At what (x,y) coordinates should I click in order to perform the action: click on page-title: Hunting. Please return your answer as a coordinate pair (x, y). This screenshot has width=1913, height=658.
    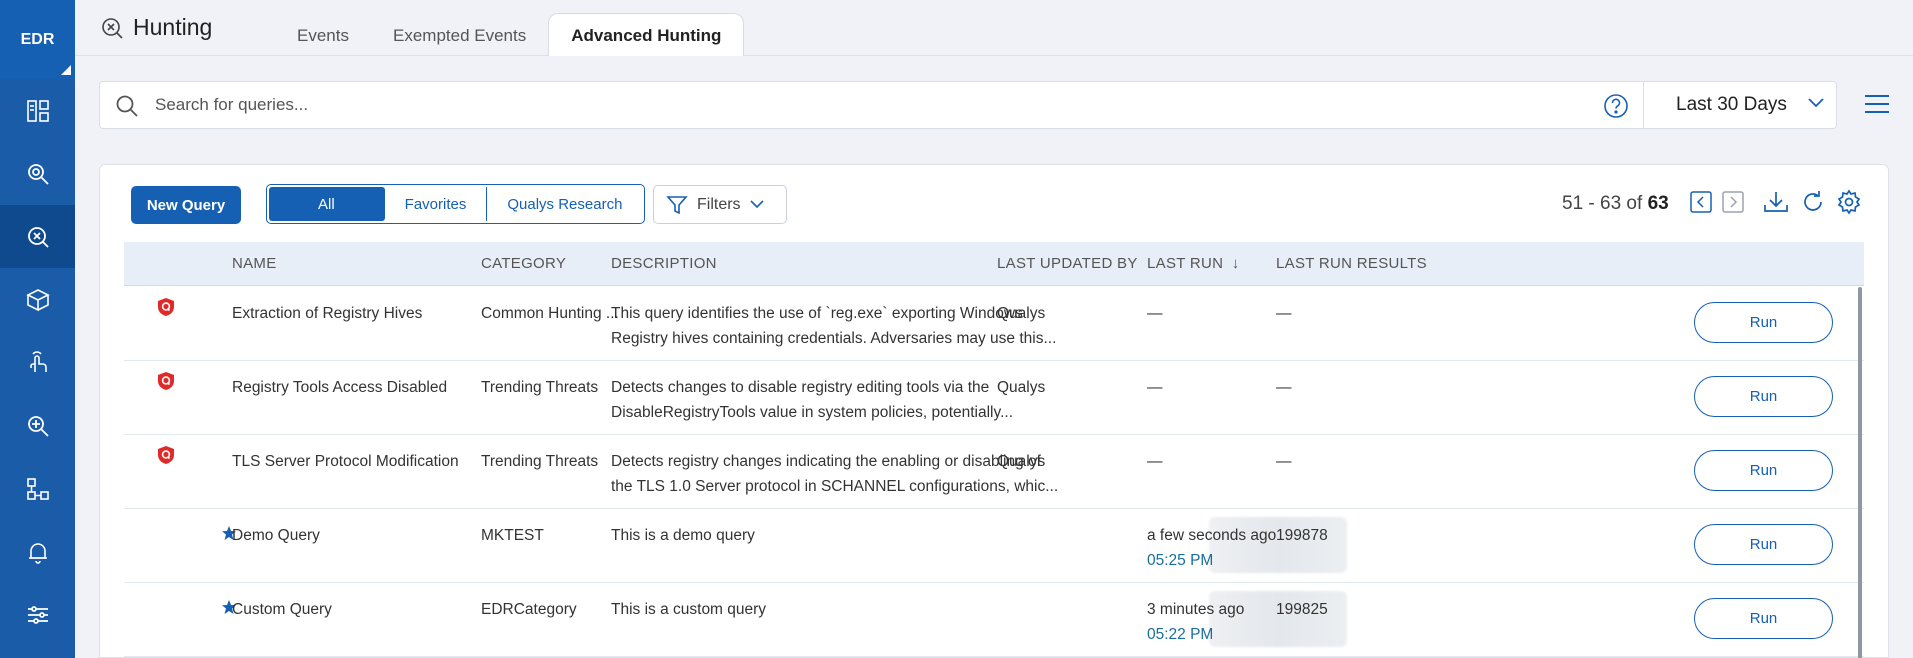
    Looking at the image, I should click on (155, 27).